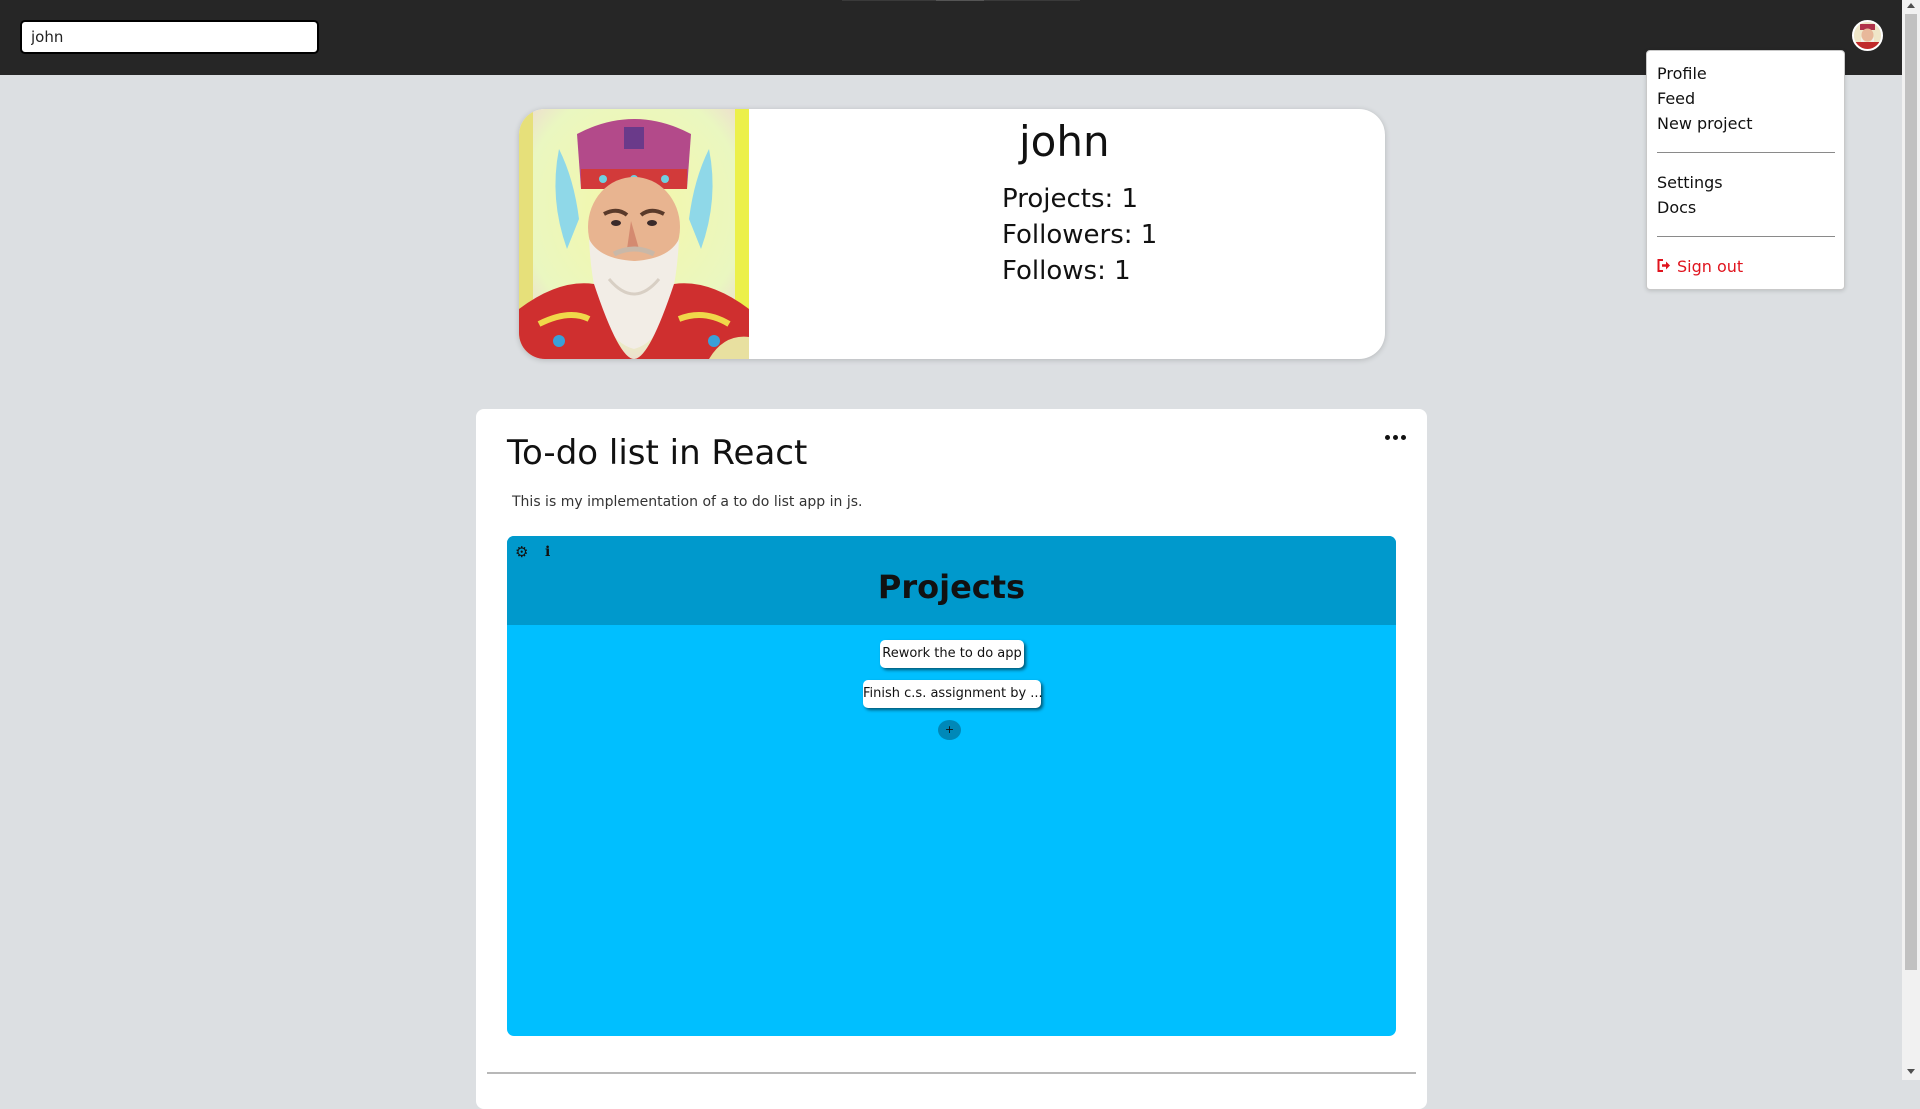 This screenshot has width=1920, height=1109. I want to click on menu-item-feed: Feed, so click(1676, 98).